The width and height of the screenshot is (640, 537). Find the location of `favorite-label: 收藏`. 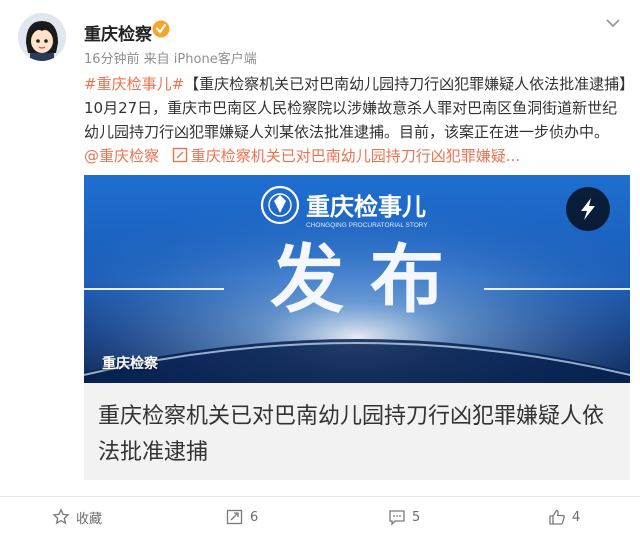

favorite-label: 收藏 is located at coordinates (89, 519).